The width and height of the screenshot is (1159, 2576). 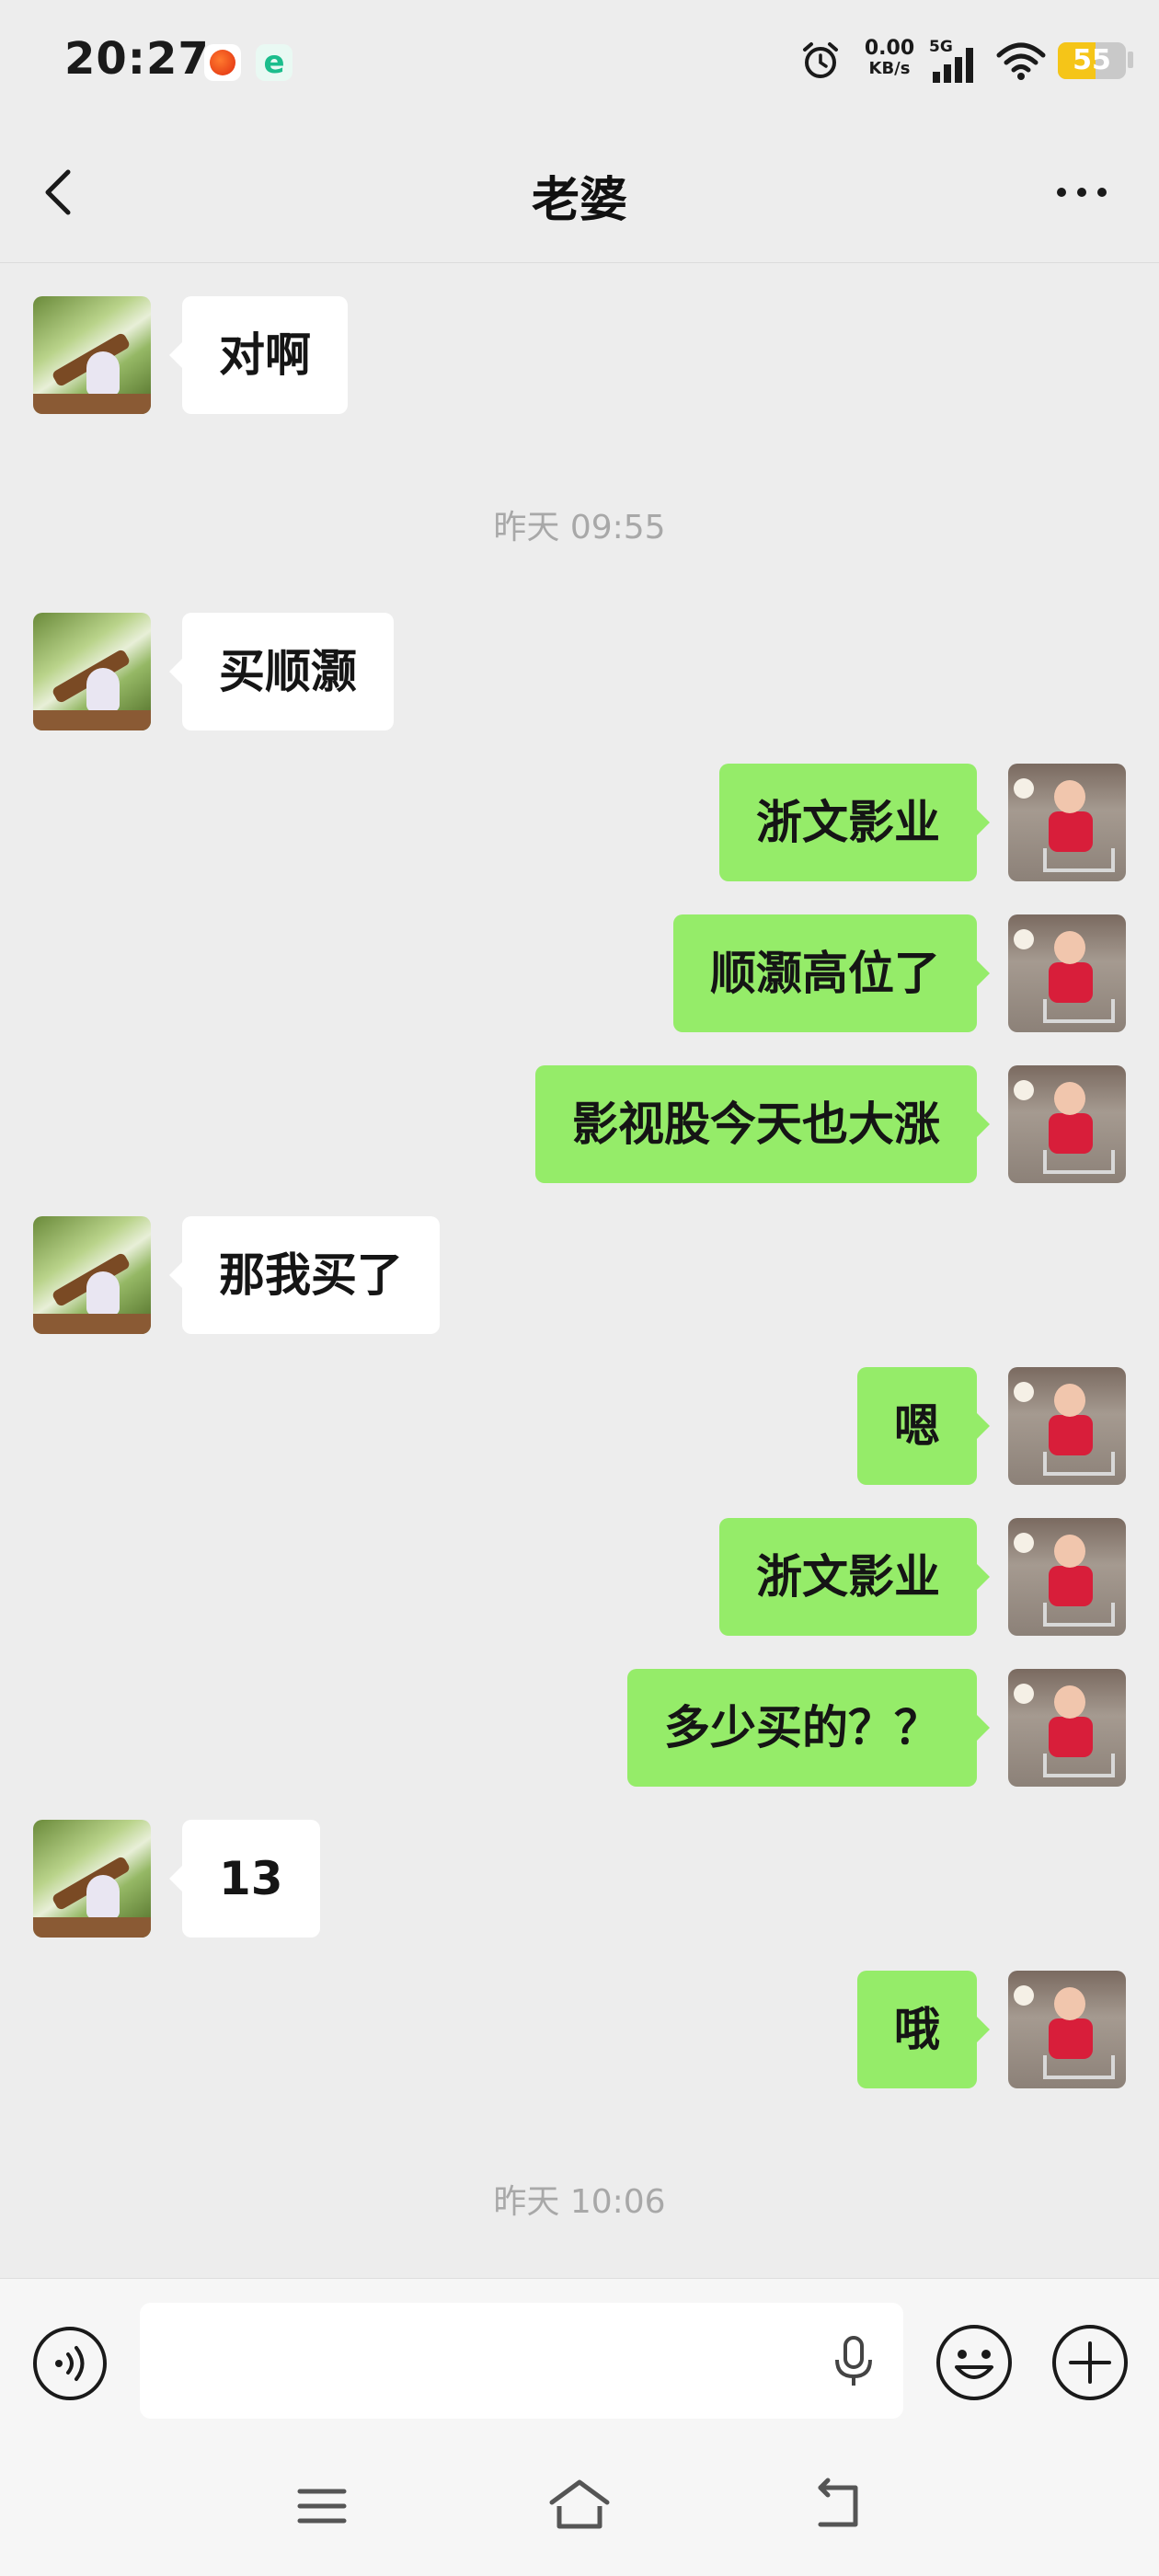 I want to click on message-row: 多少买的？？, so click(x=579, y=1728).